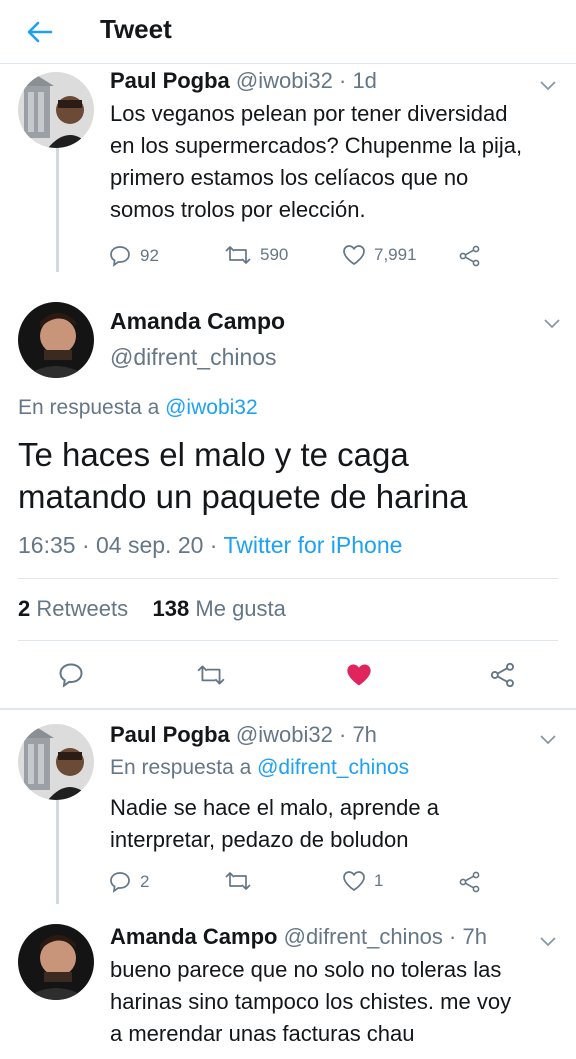 This screenshot has width=576, height=1059. I want to click on tweet-text-line: a merendar unas facturas chau, so click(262, 1033).